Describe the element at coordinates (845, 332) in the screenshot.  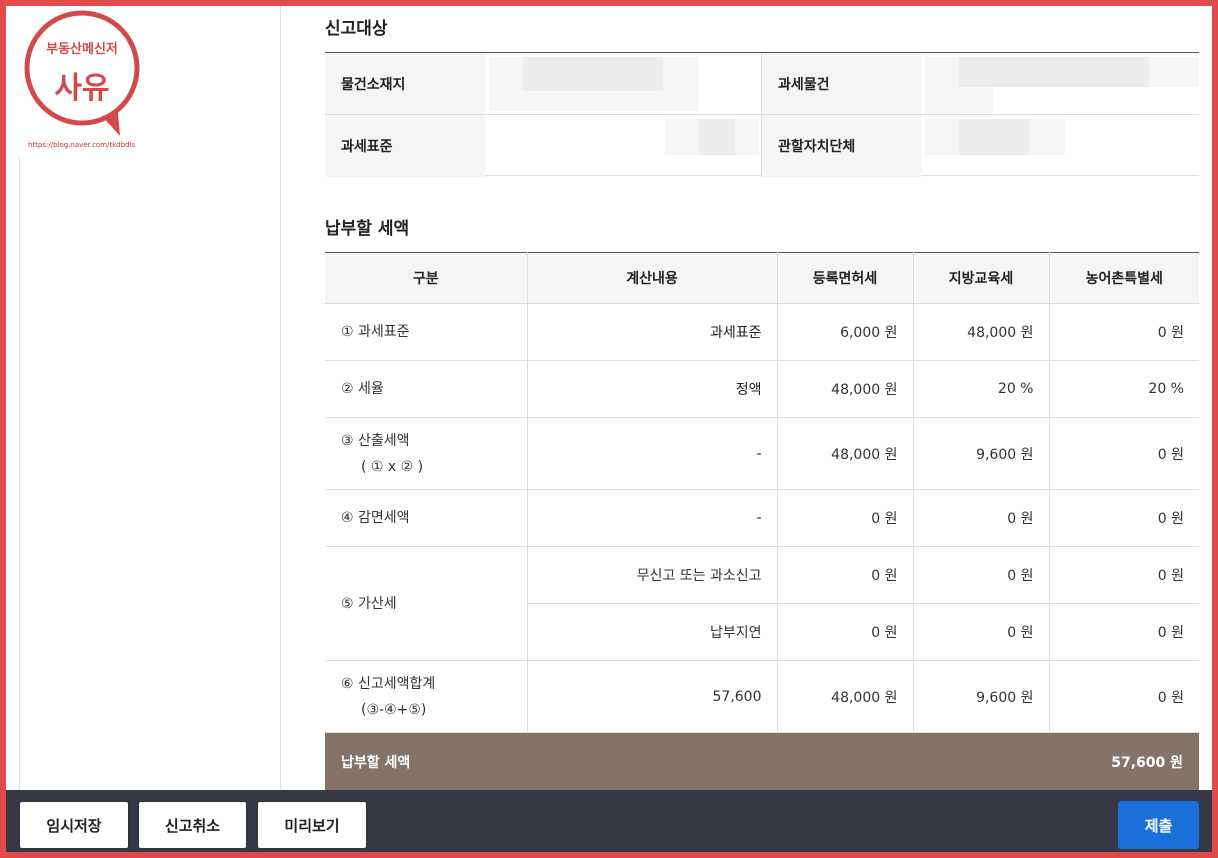
I see `row-registration-tax: 6,000 원` at that location.